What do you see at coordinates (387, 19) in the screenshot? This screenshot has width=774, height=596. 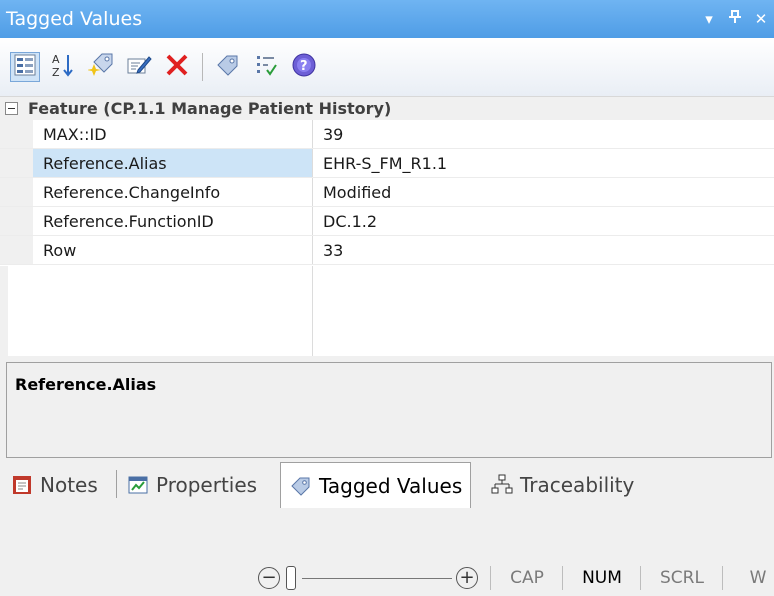 I see `window-titlebar: Tagged Values ▾ ✕` at bounding box center [387, 19].